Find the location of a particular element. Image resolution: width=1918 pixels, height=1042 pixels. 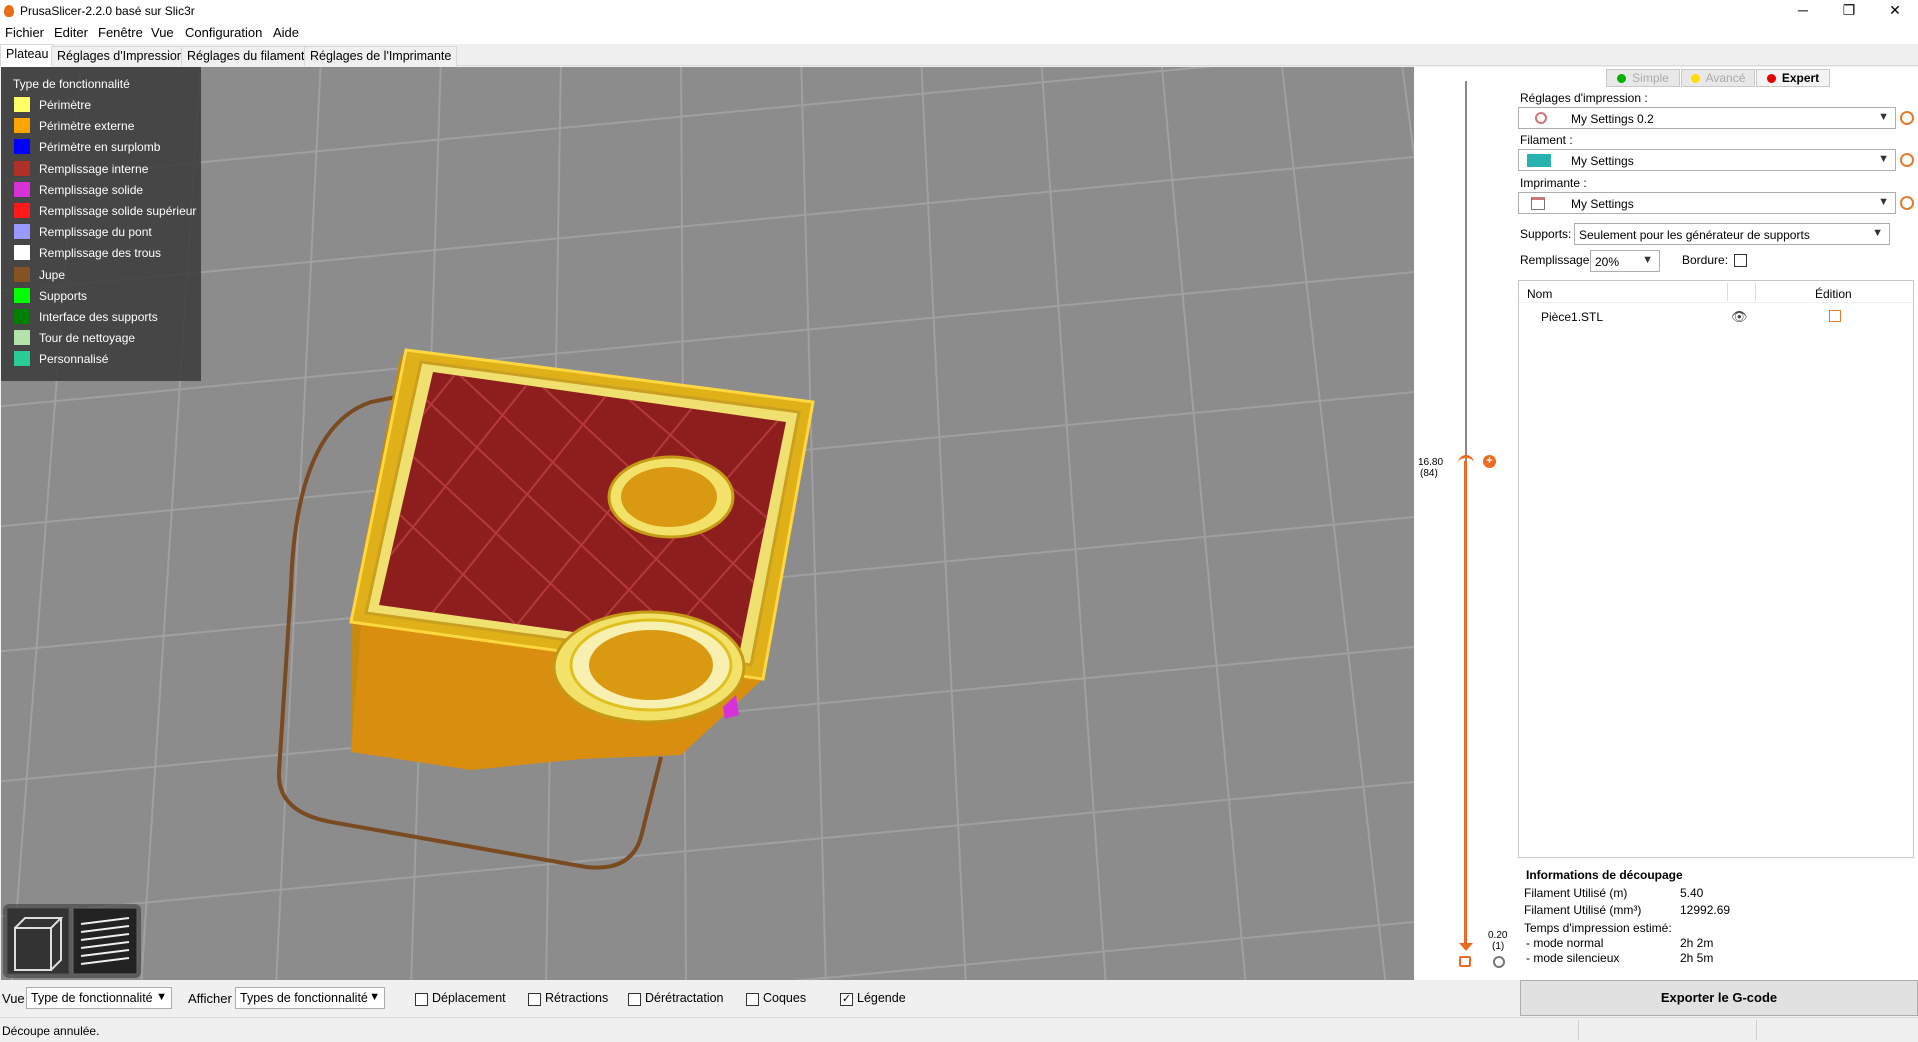

slice-info-title: Informations de découpage is located at coordinates (1604, 875).